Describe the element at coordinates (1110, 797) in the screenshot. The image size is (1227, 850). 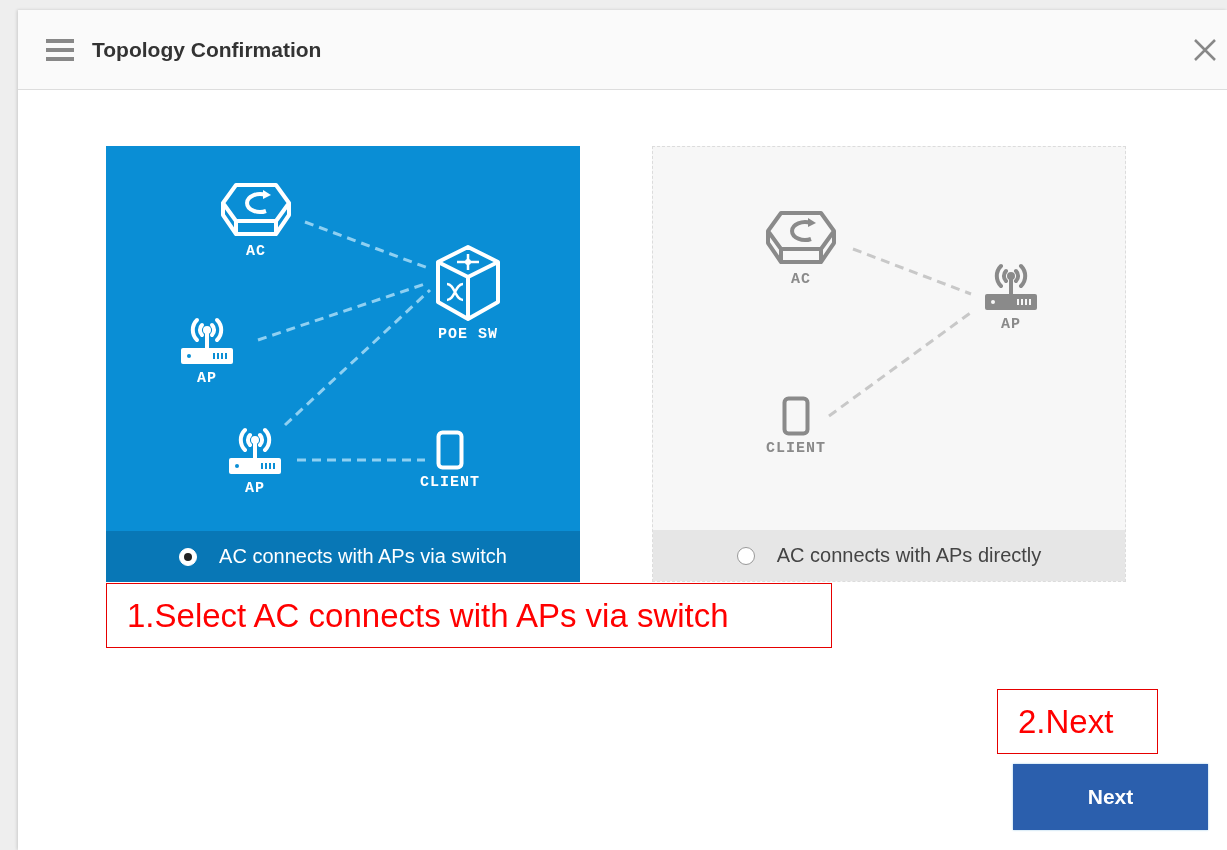
I see `next-button: Next` at that location.